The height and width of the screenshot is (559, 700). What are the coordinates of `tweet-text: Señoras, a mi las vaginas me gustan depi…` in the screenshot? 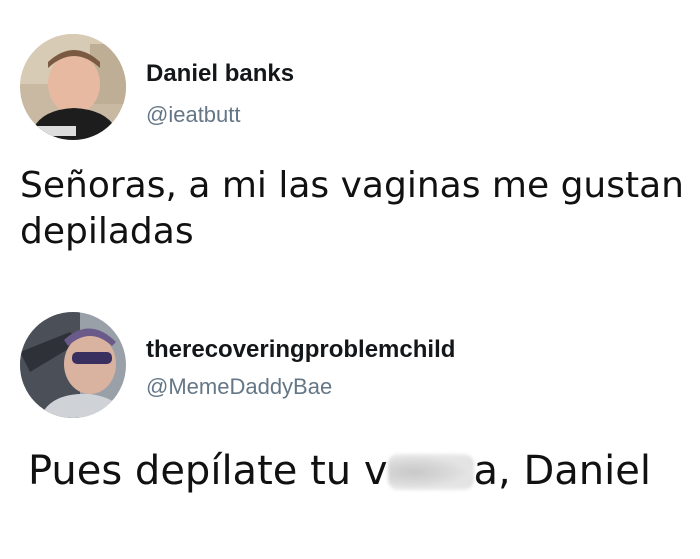 It's located at (352, 209).